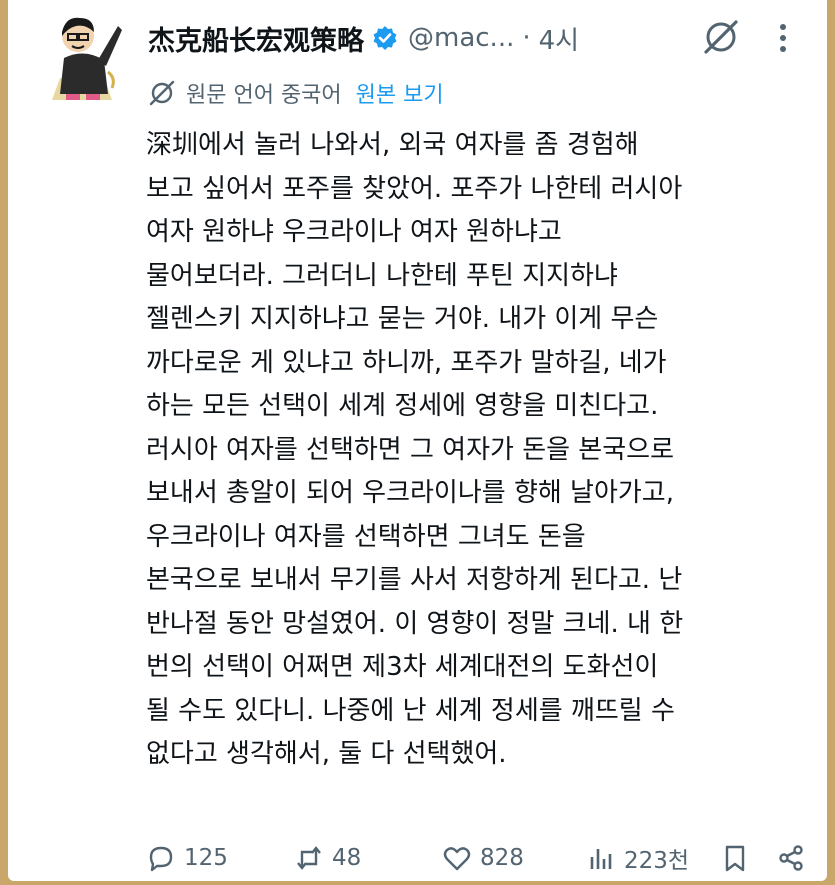 This screenshot has width=835, height=885. I want to click on like-button: 828, so click(483, 858).